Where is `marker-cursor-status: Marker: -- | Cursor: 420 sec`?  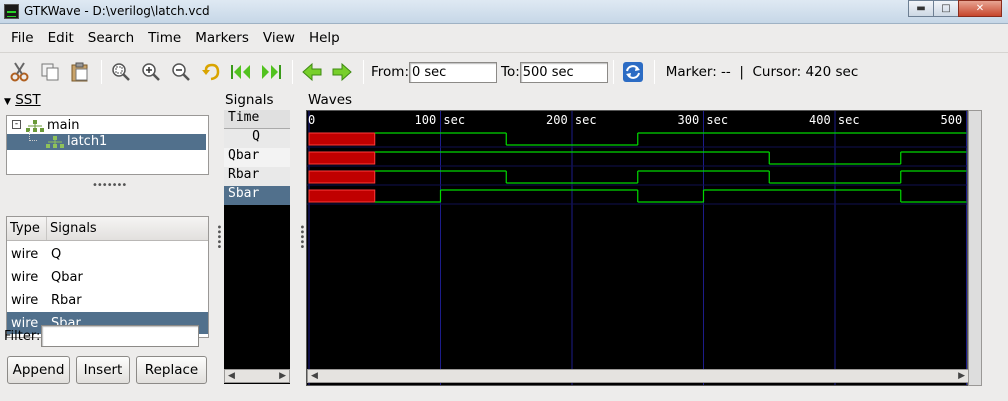
marker-cursor-status: Marker: -- | Cursor: 420 sec is located at coordinates (762, 72).